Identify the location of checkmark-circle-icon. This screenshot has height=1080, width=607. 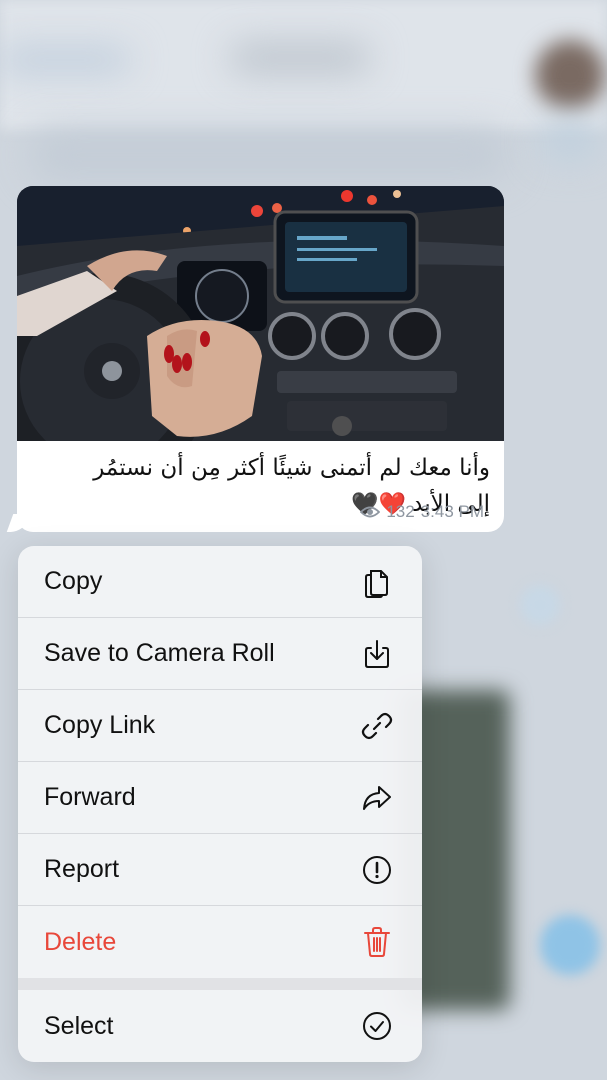
(377, 1026).